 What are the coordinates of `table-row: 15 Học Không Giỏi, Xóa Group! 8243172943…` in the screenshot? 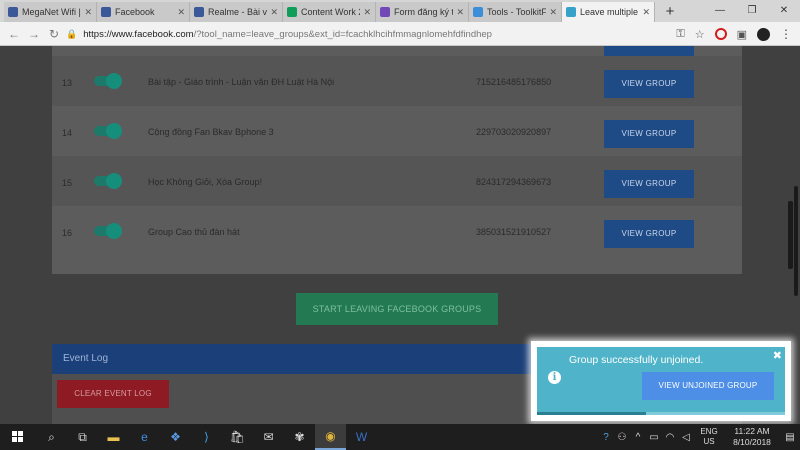 It's located at (397, 181).